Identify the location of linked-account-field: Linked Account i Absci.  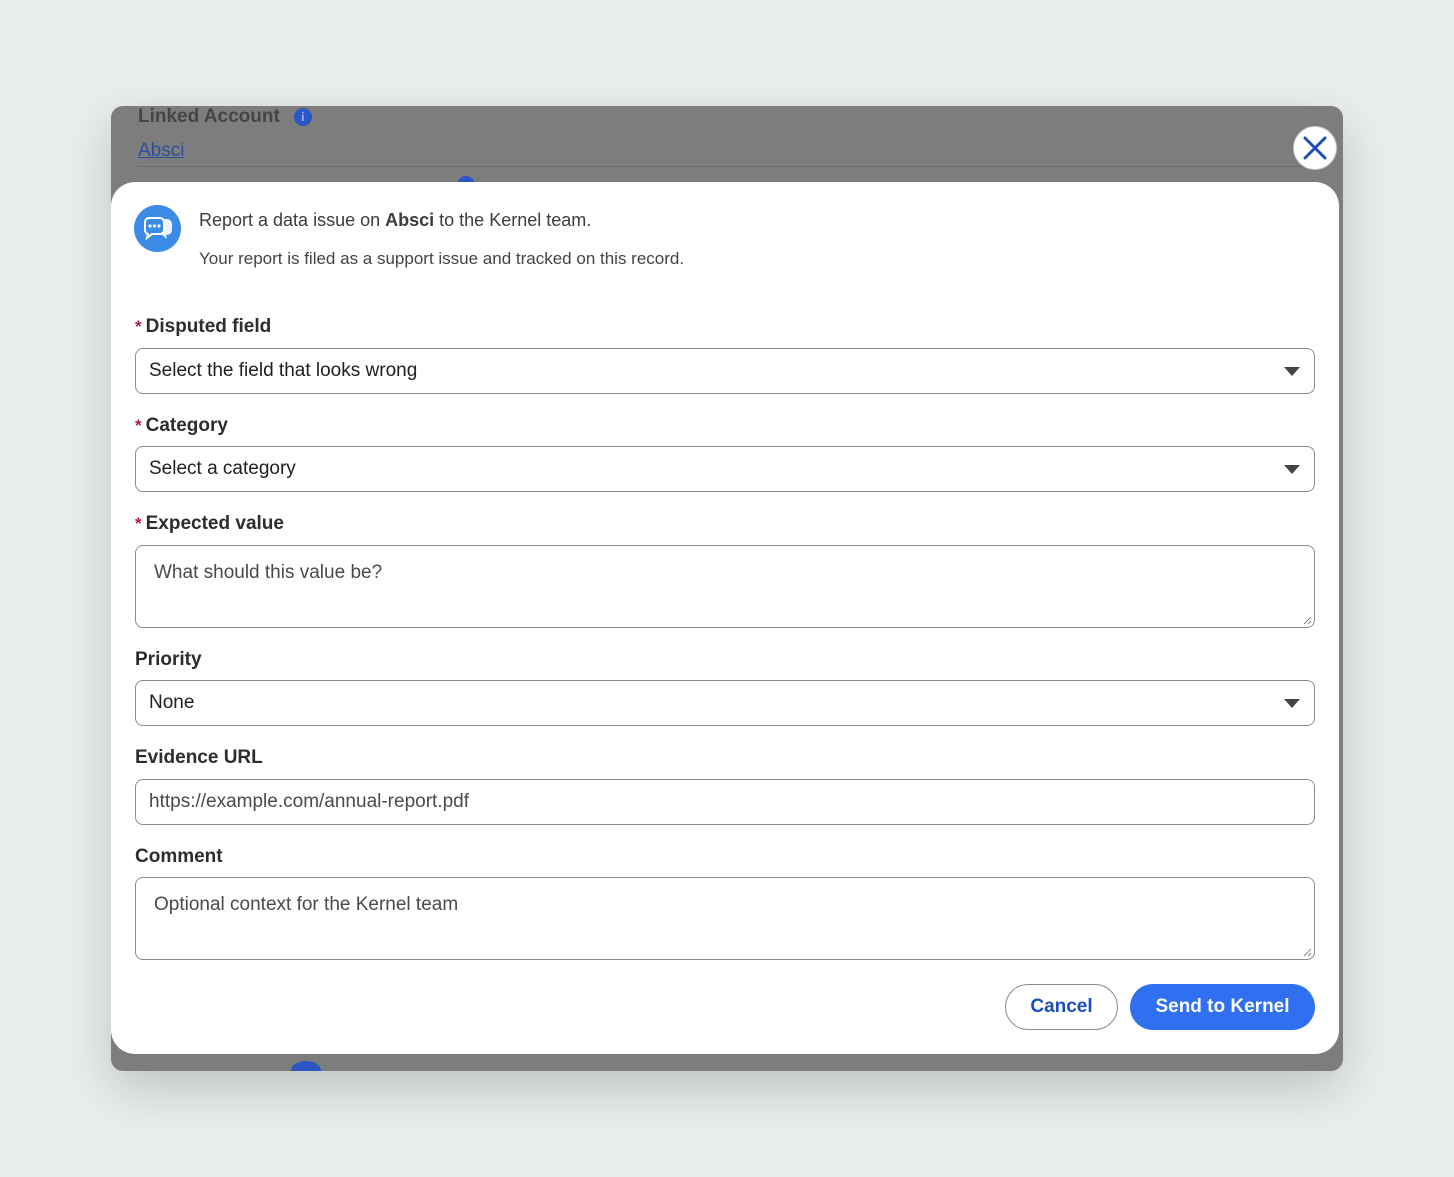
(728, 134).